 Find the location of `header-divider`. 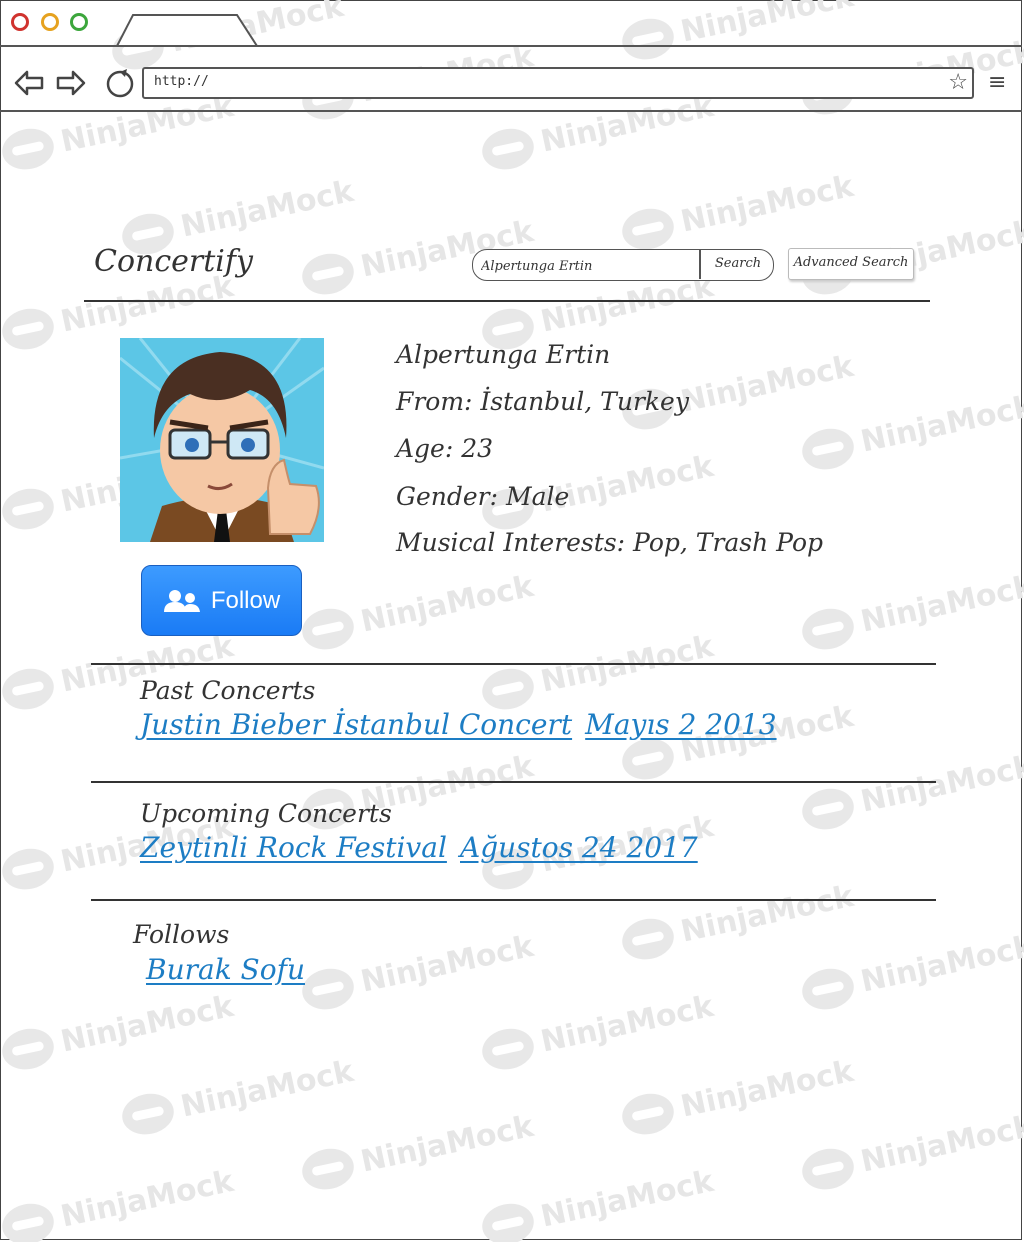

header-divider is located at coordinates (507, 301).